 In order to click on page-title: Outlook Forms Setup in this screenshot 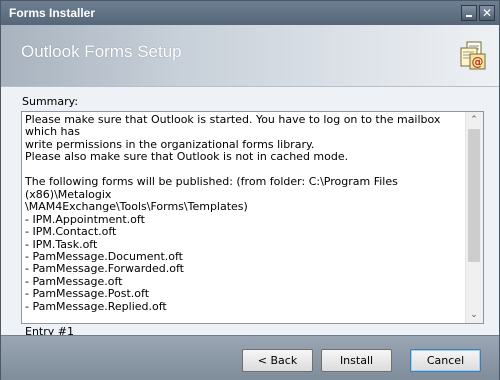, I will do `click(101, 51)`.